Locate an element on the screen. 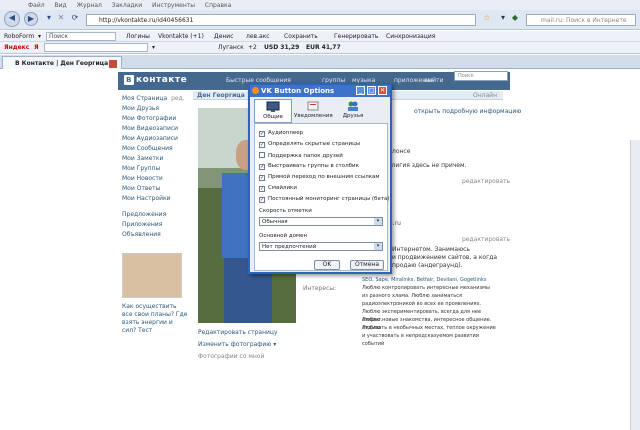 The height and width of the screenshot is (430, 640). nav-logout: выйти is located at coordinates (434, 80).